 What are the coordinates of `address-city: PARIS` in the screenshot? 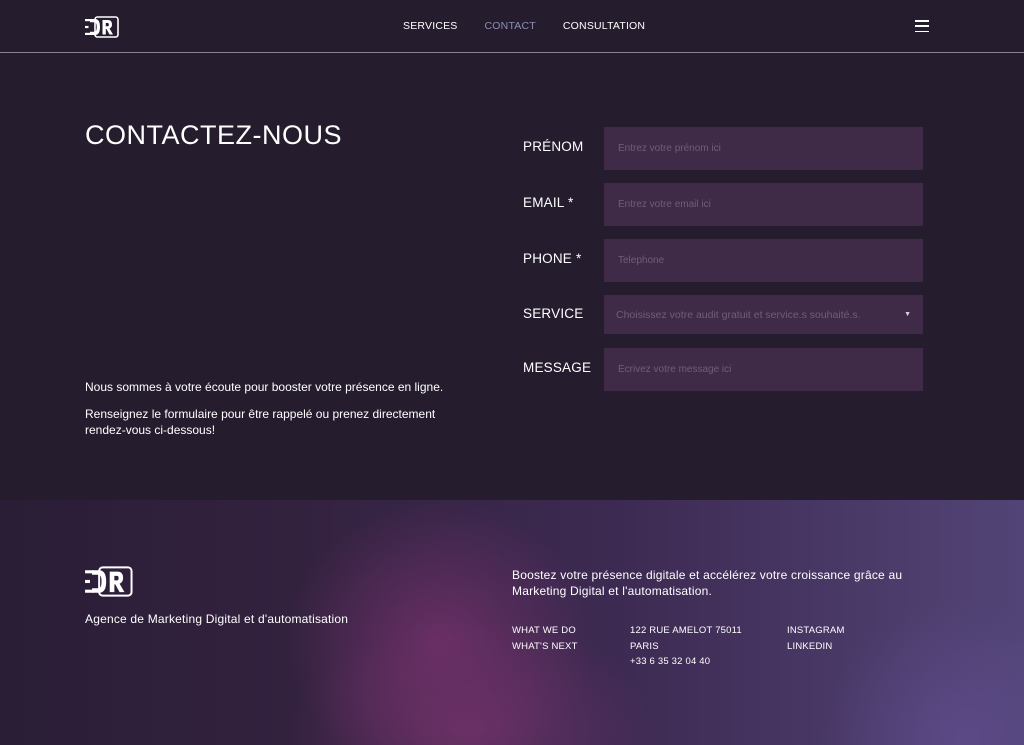 It's located at (644, 646).